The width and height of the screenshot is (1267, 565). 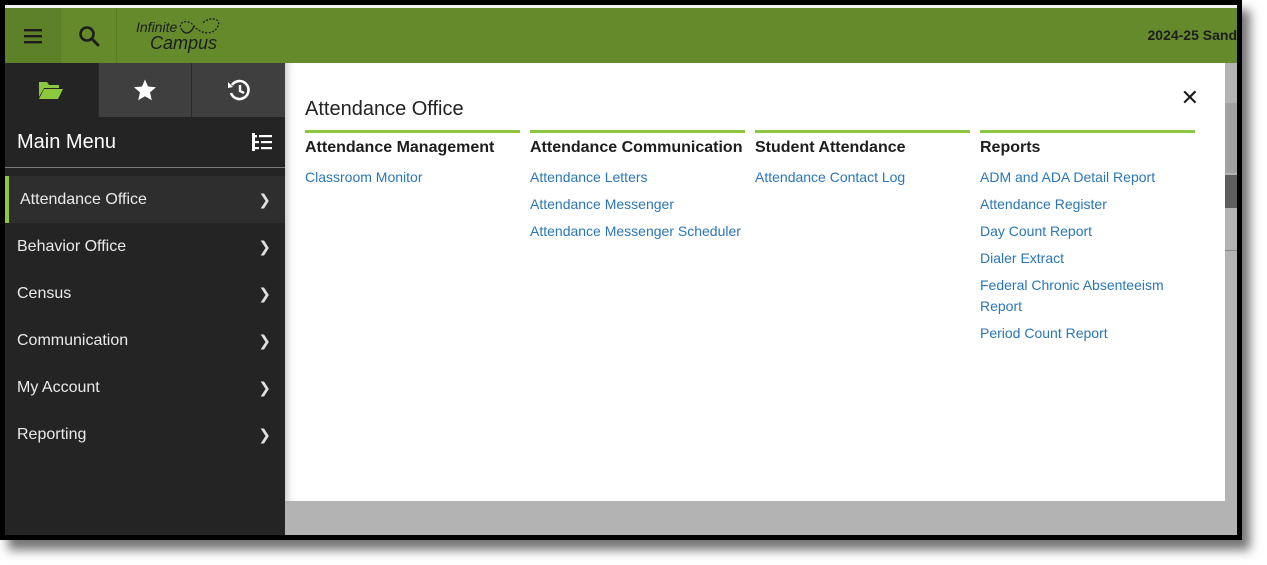 I want to click on search-button, so click(x=89, y=35).